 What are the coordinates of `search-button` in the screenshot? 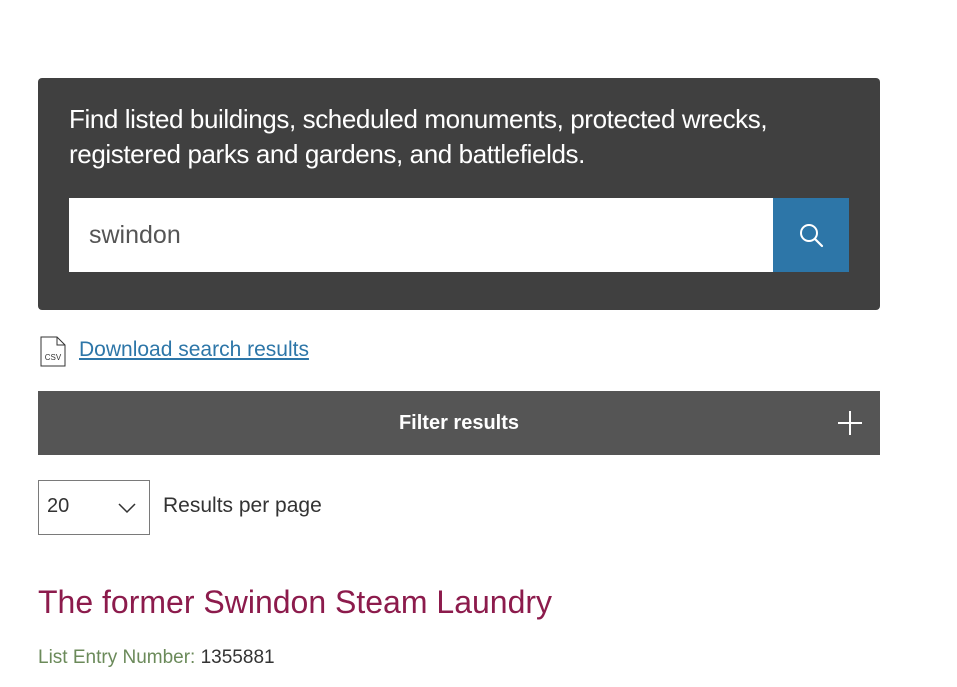 It's located at (811, 235).